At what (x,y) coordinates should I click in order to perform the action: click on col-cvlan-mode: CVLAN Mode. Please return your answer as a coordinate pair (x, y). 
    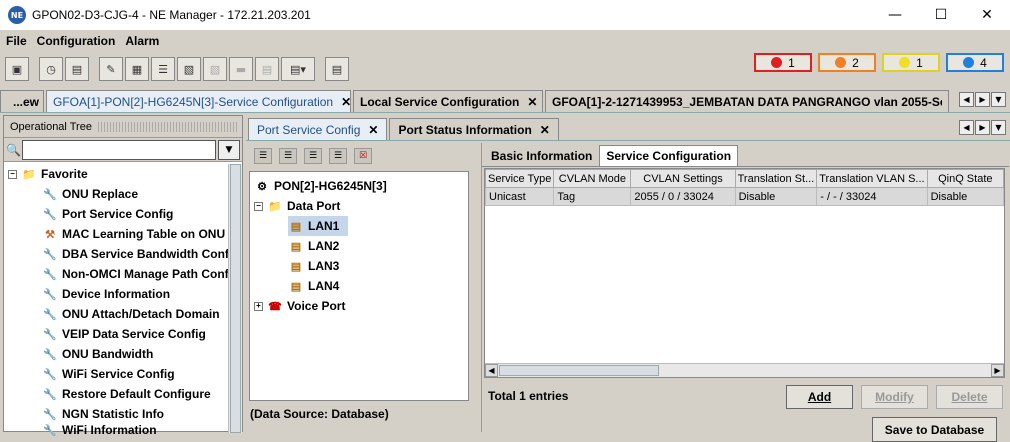
    Looking at the image, I should click on (592, 178).